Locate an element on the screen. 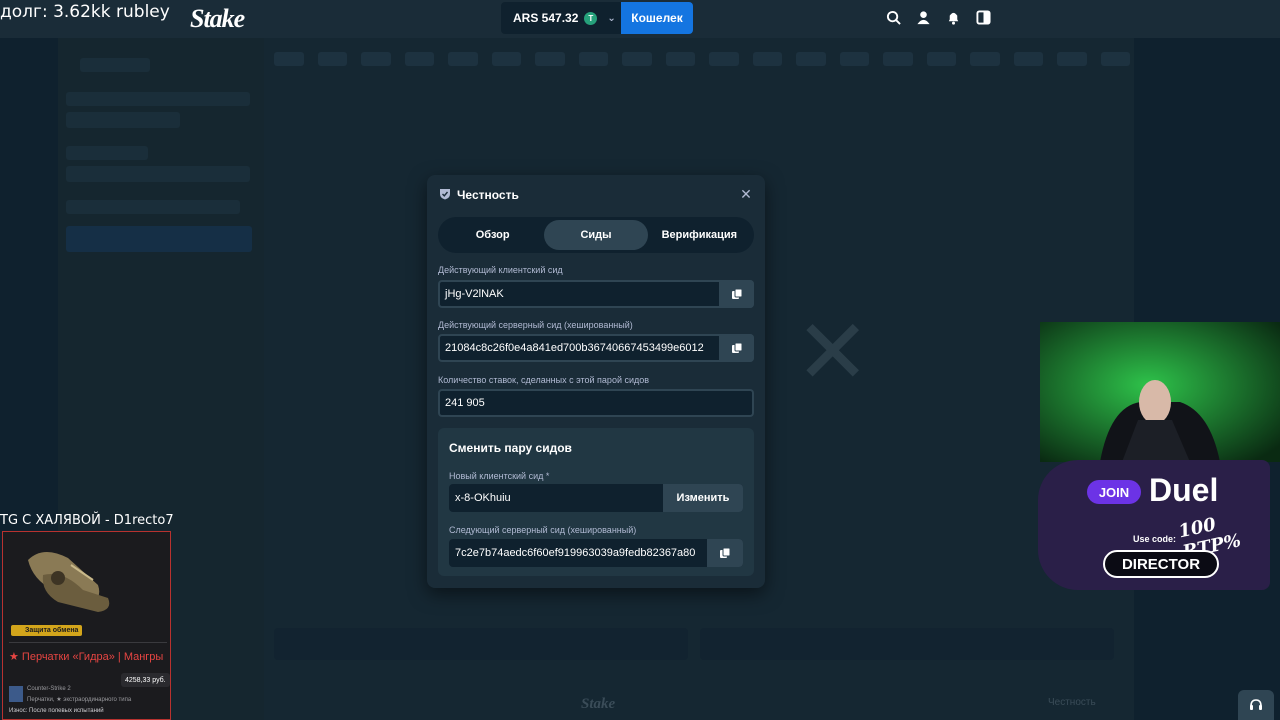  footer-fairness-link: Честность is located at coordinates (1072, 702).